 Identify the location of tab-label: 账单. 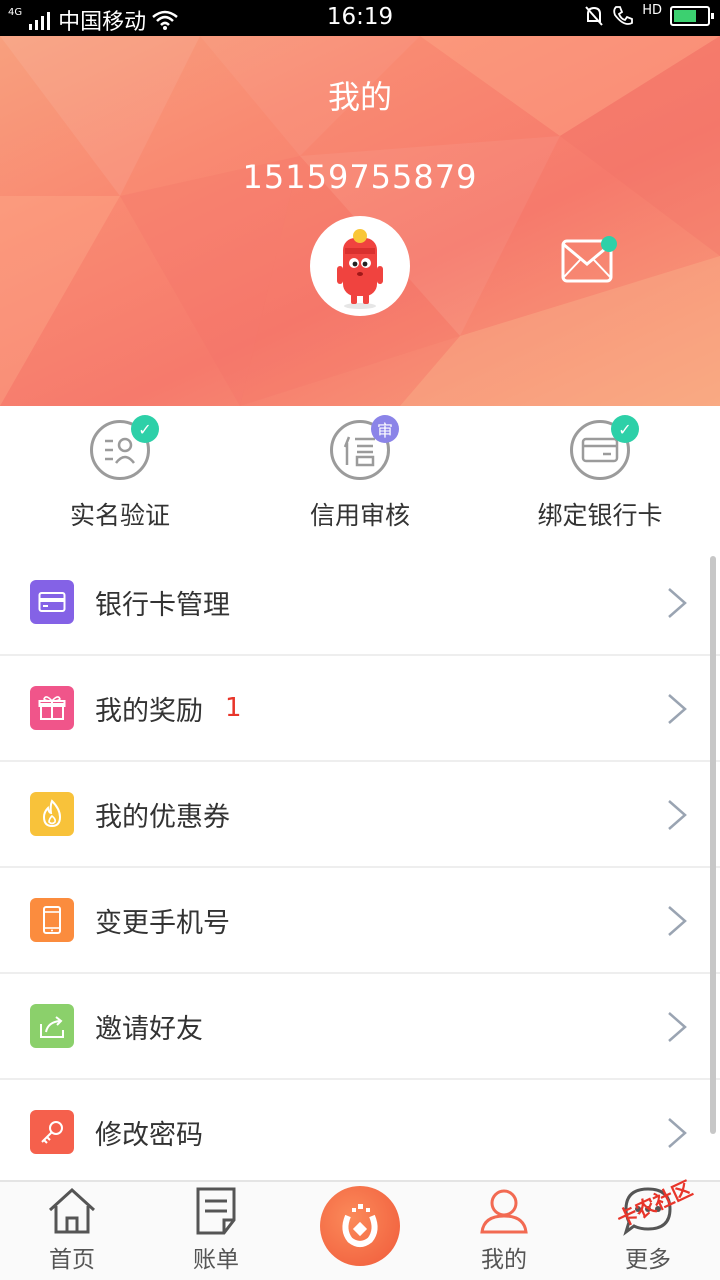
(216, 1260).